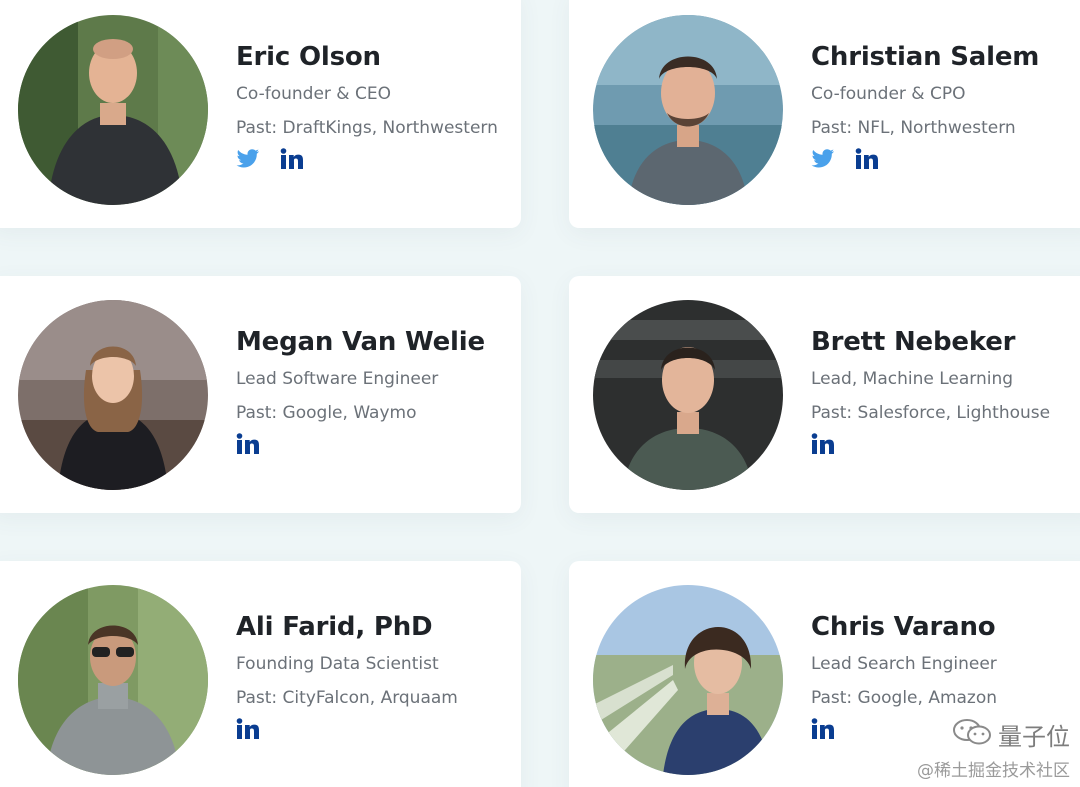 The height and width of the screenshot is (787, 1080). What do you see at coordinates (993, 771) in the screenshot?
I see `watermark-source: @稀土掘金技术社区` at bounding box center [993, 771].